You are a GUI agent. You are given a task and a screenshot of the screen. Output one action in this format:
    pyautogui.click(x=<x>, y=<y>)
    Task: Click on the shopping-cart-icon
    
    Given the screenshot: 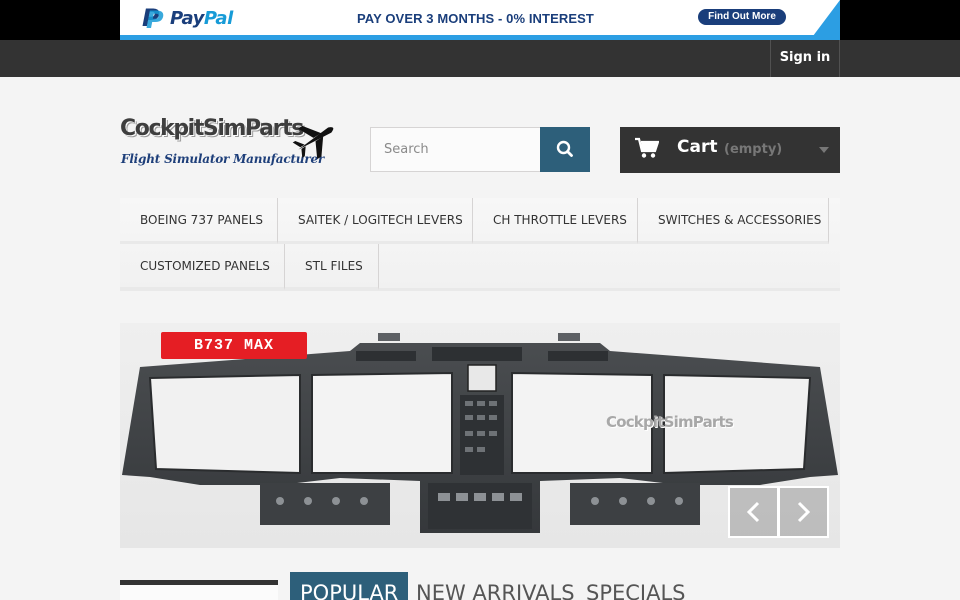 What is the action you would take?
    pyautogui.click(x=647, y=147)
    